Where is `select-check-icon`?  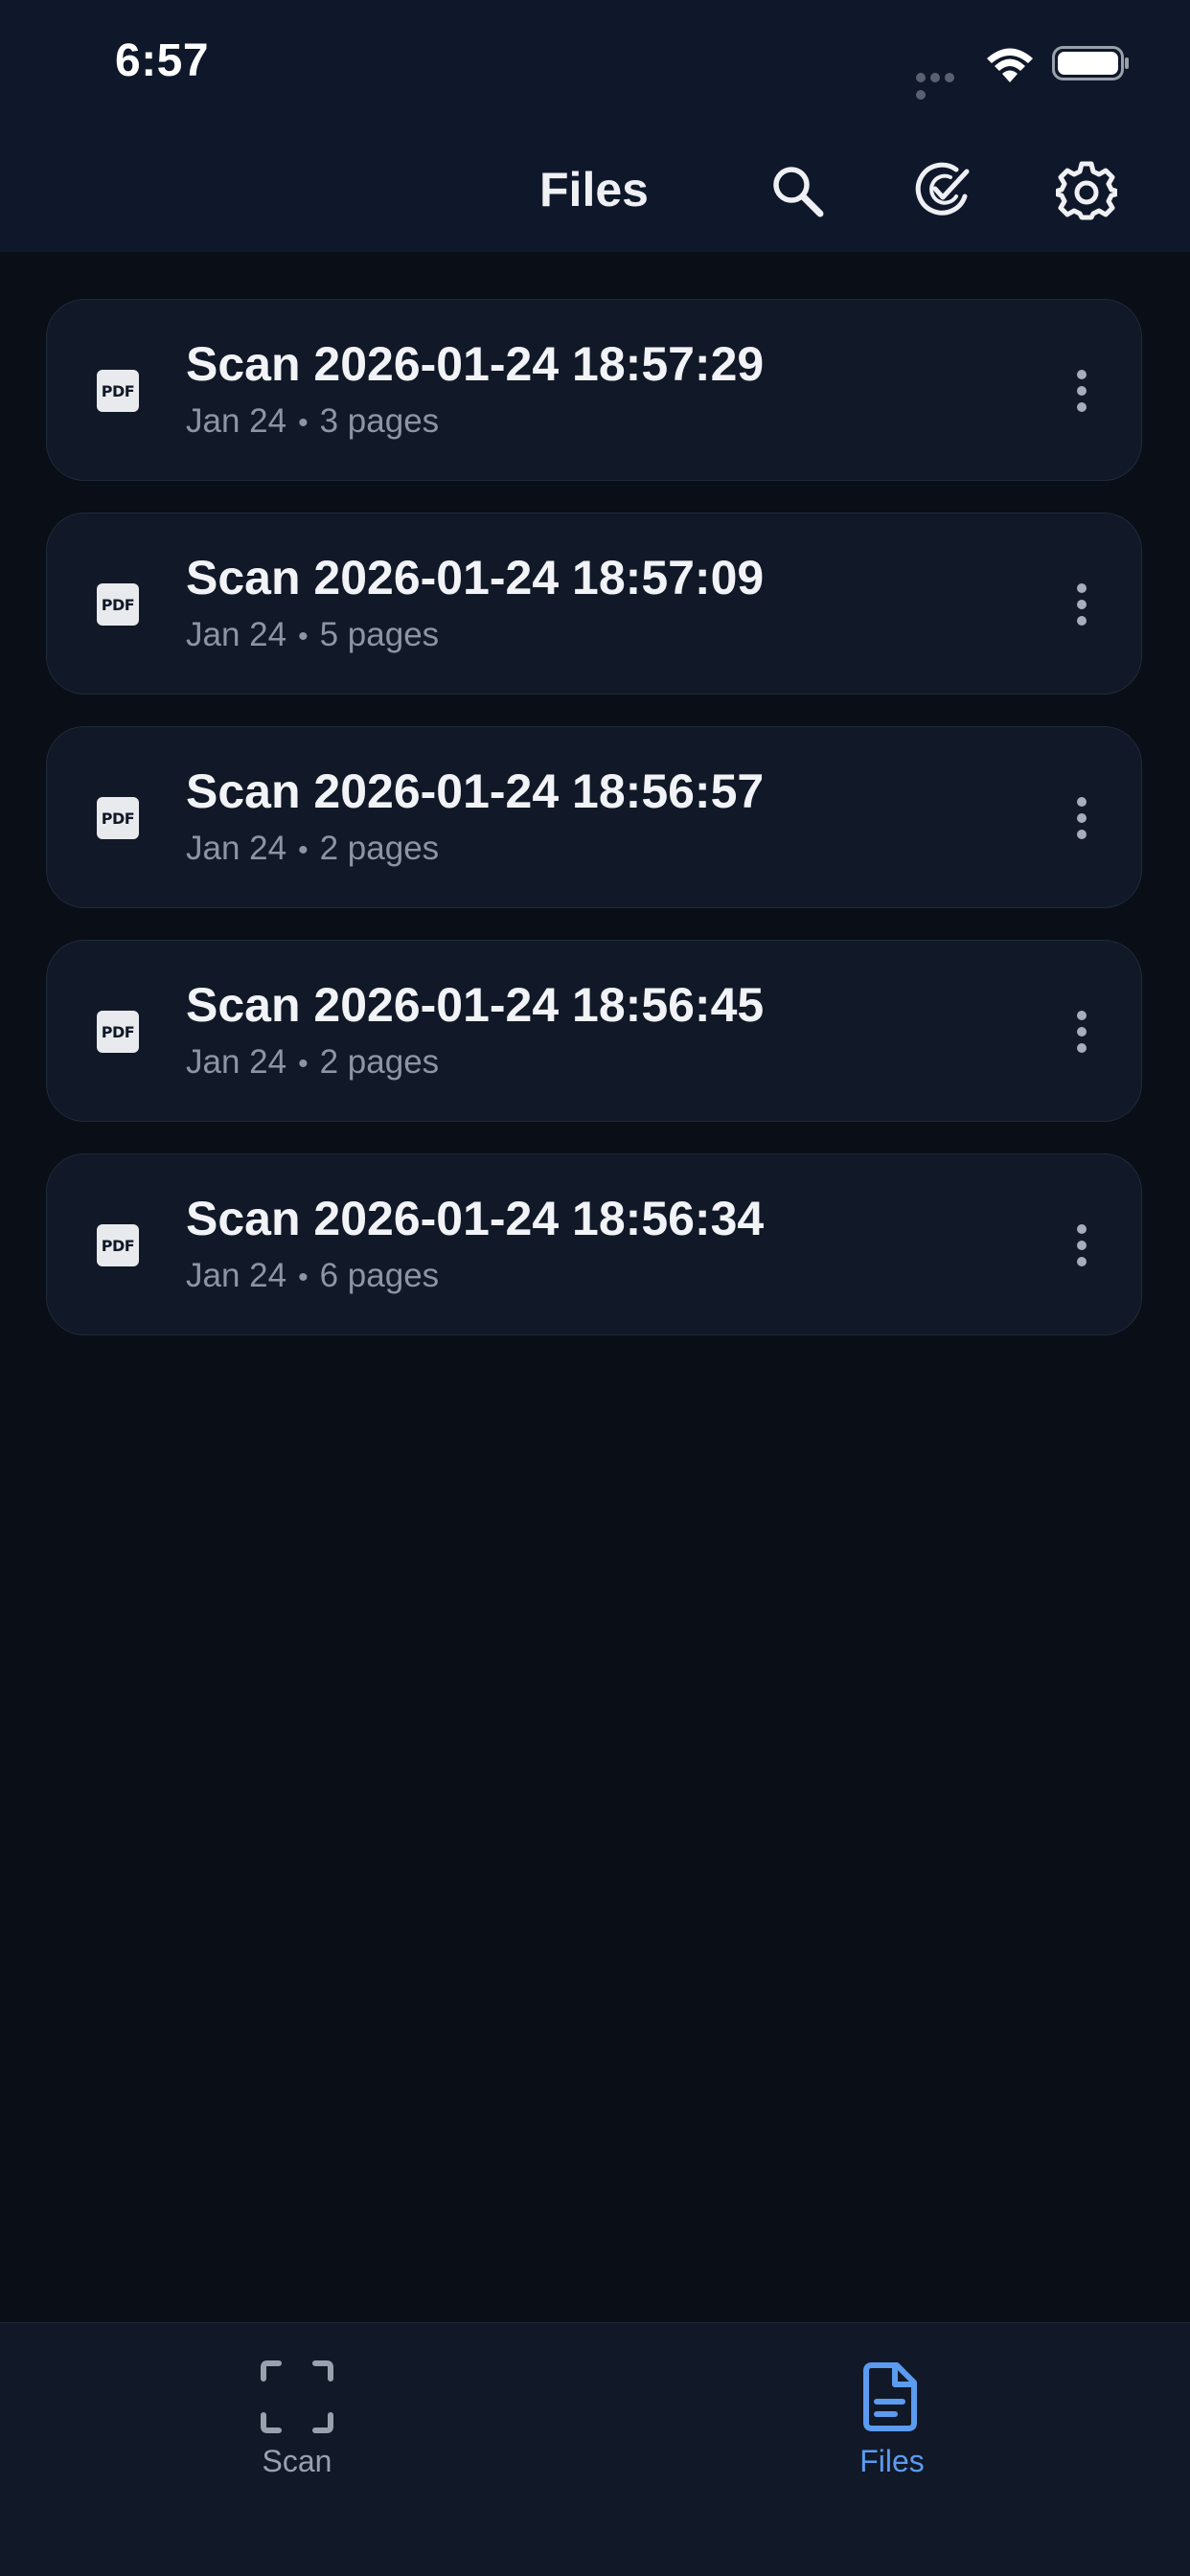
select-check-icon is located at coordinates (943, 189).